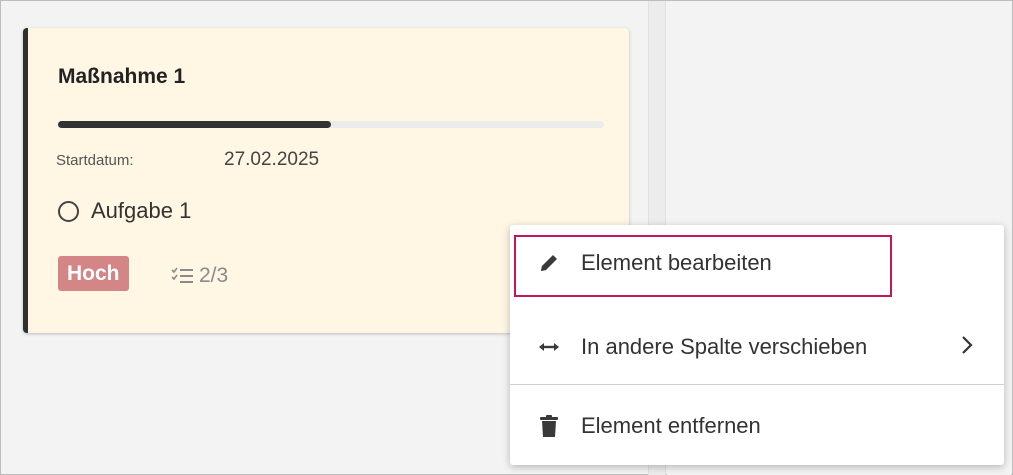 This screenshot has width=1013, height=475. I want to click on checklist-icon, so click(182, 275).